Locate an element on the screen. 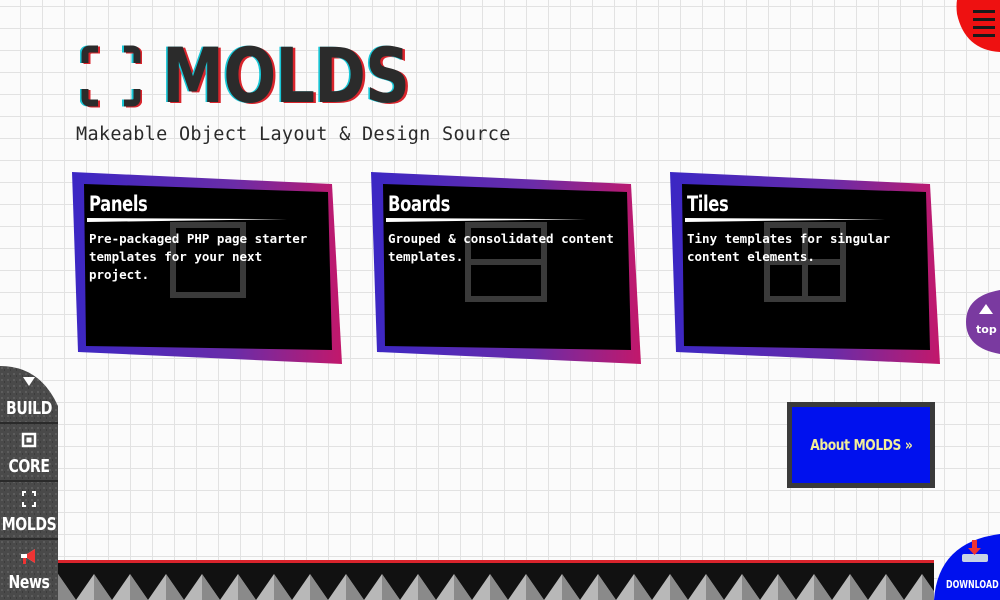  brand-name: MOLDS is located at coordinates (286, 75).